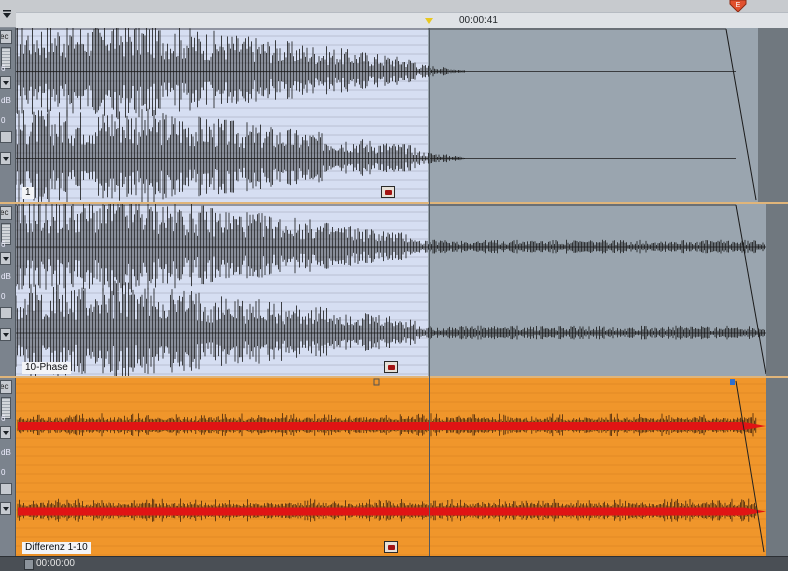 Image resolution: width=788 pixels, height=571 pixels. I want to click on track-2-fx-button: ec, so click(6, 213).